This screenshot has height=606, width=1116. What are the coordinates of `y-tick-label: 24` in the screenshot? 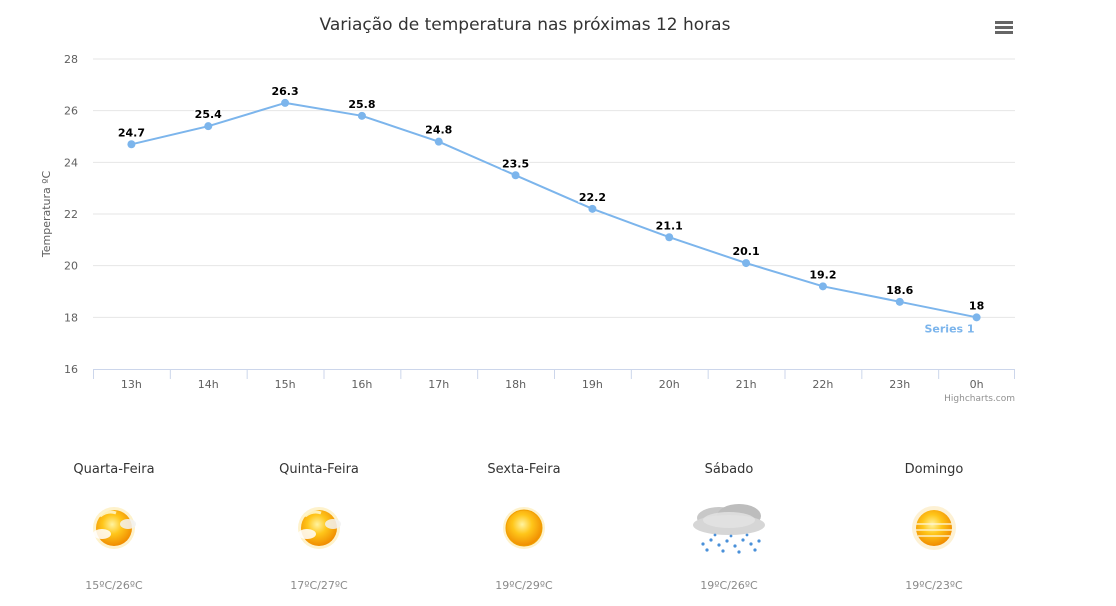 It's located at (71, 162).